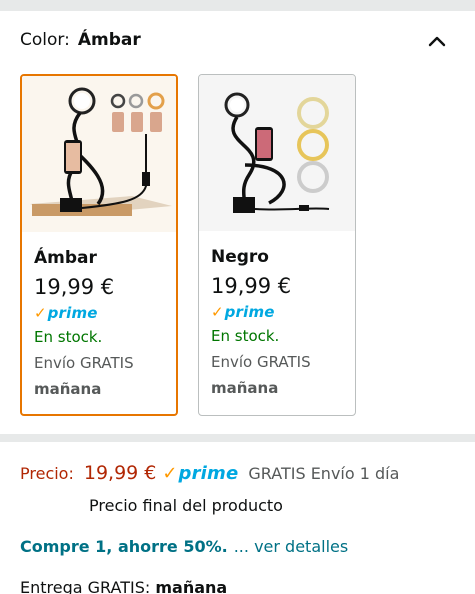 This screenshot has width=475, height=594. Describe the element at coordinates (47, 473) in the screenshot. I see `price-label: Precio:` at that location.